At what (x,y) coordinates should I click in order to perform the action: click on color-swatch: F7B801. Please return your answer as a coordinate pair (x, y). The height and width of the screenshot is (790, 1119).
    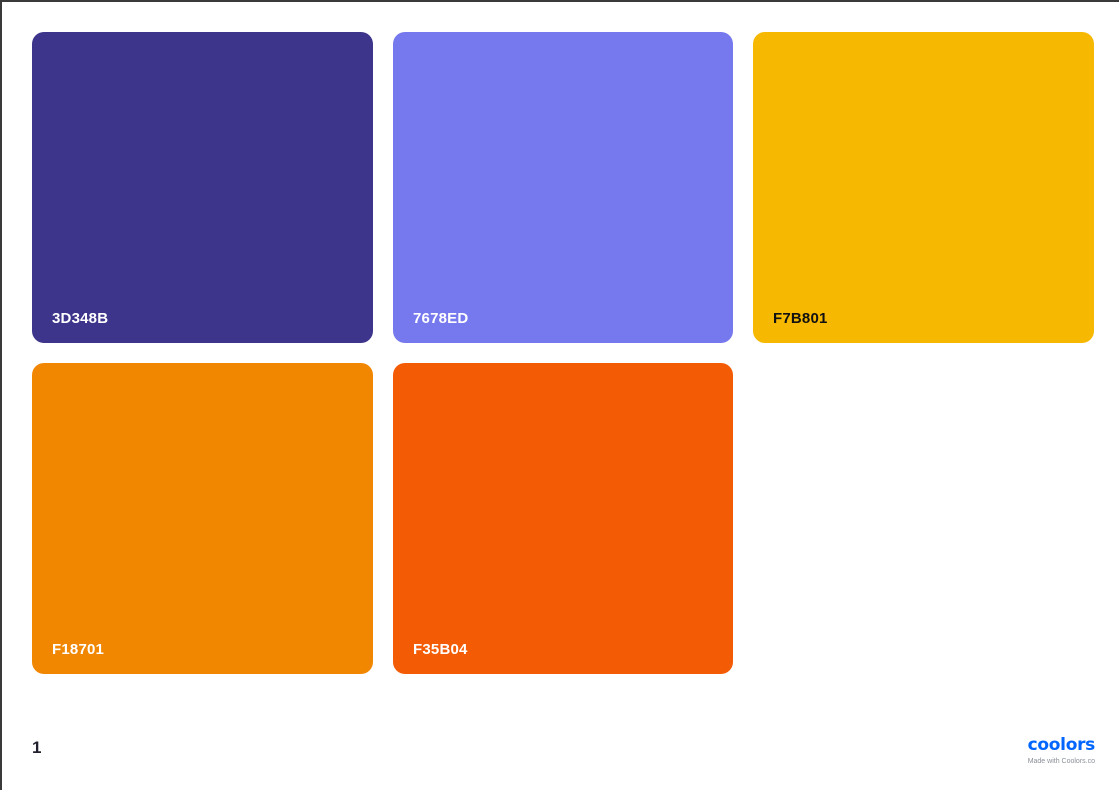
    Looking at the image, I should click on (923, 187).